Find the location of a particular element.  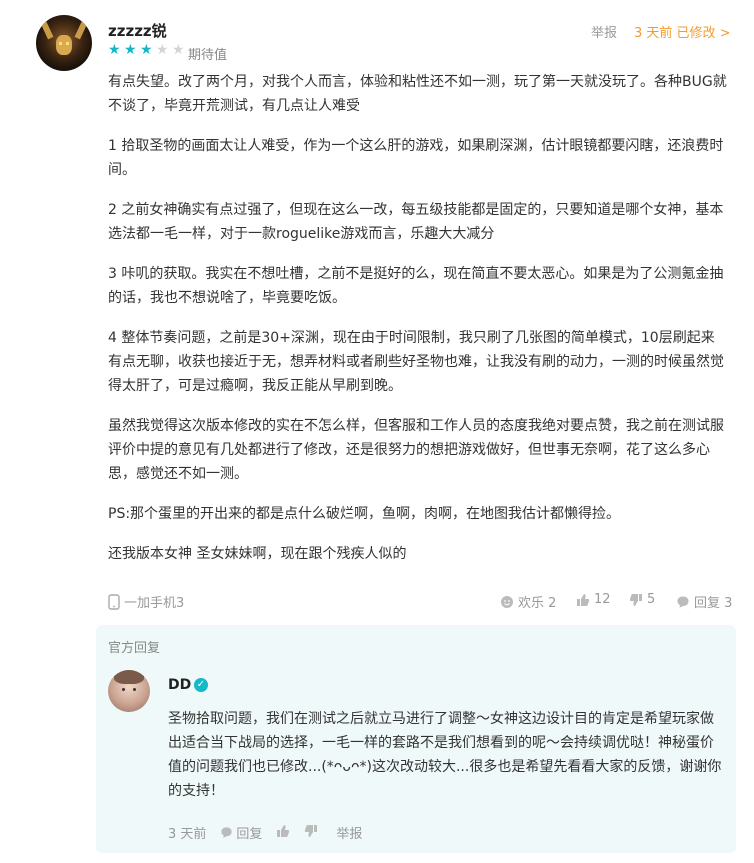

like-count: 12 is located at coordinates (602, 599).